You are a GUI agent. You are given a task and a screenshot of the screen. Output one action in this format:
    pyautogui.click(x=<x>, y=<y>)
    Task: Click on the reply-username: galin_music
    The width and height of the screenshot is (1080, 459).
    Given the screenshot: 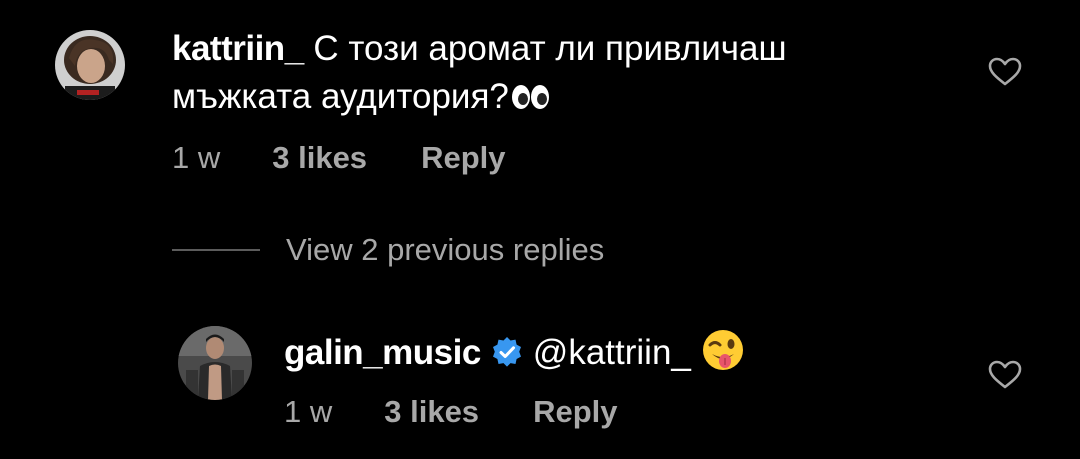 What is the action you would take?
    pyautogui.click(x=382, y=352)
    